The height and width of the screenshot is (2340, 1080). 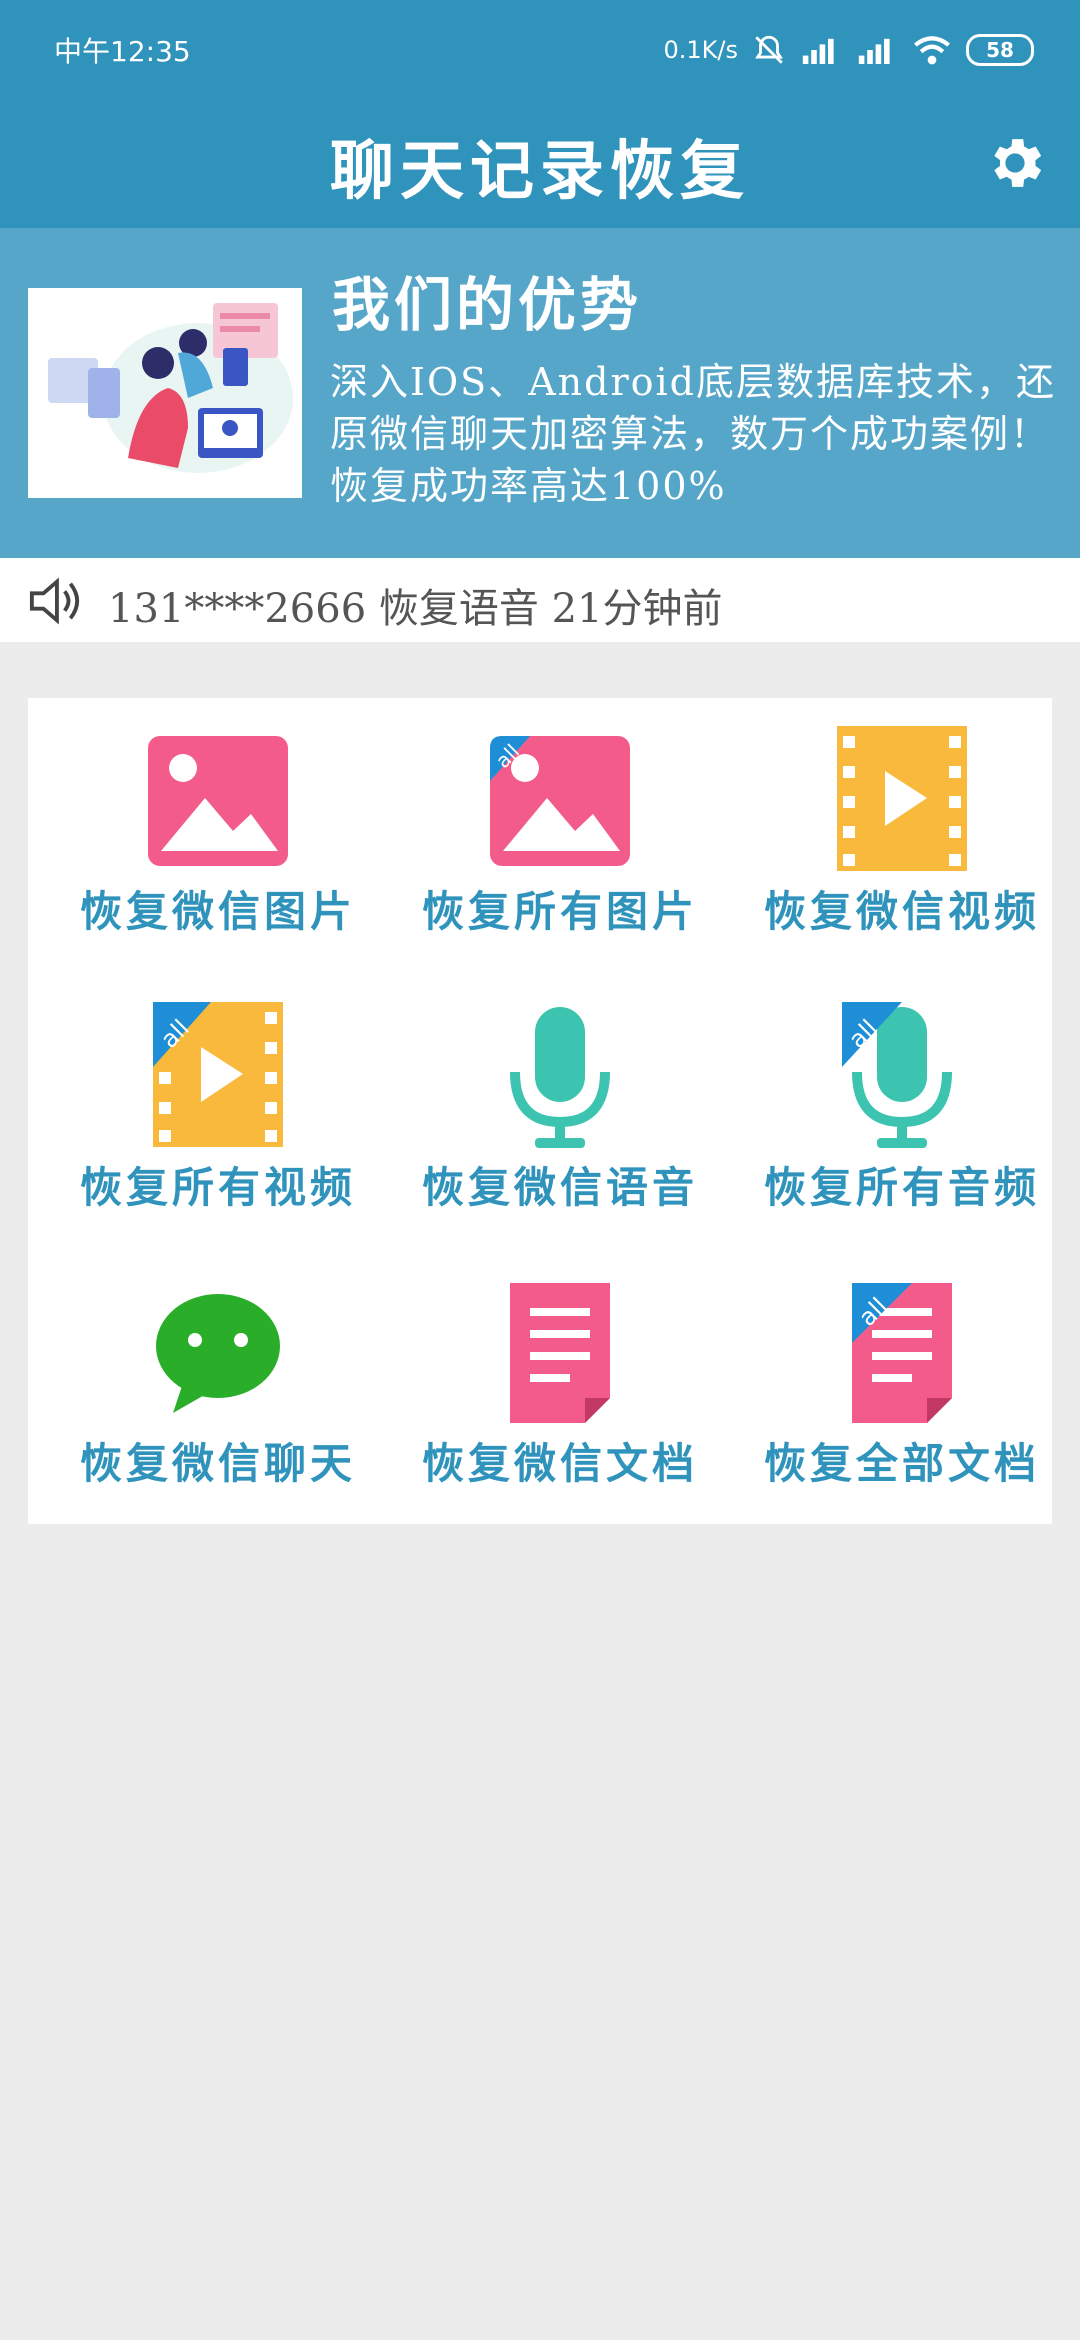 I want to click on grid-item-label: 恢复微信文档, so click(x=559, y=1463).